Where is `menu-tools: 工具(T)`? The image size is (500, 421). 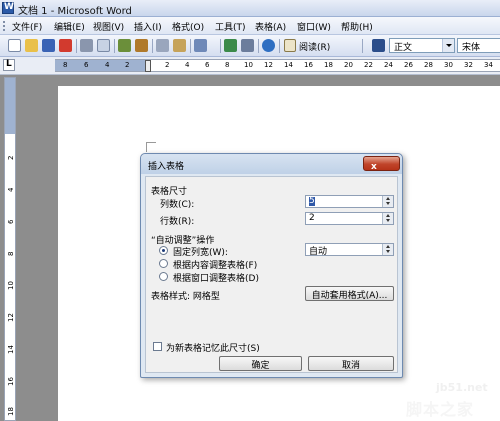
menu-tools: 工具(T) is located at coordinates (230, 26).